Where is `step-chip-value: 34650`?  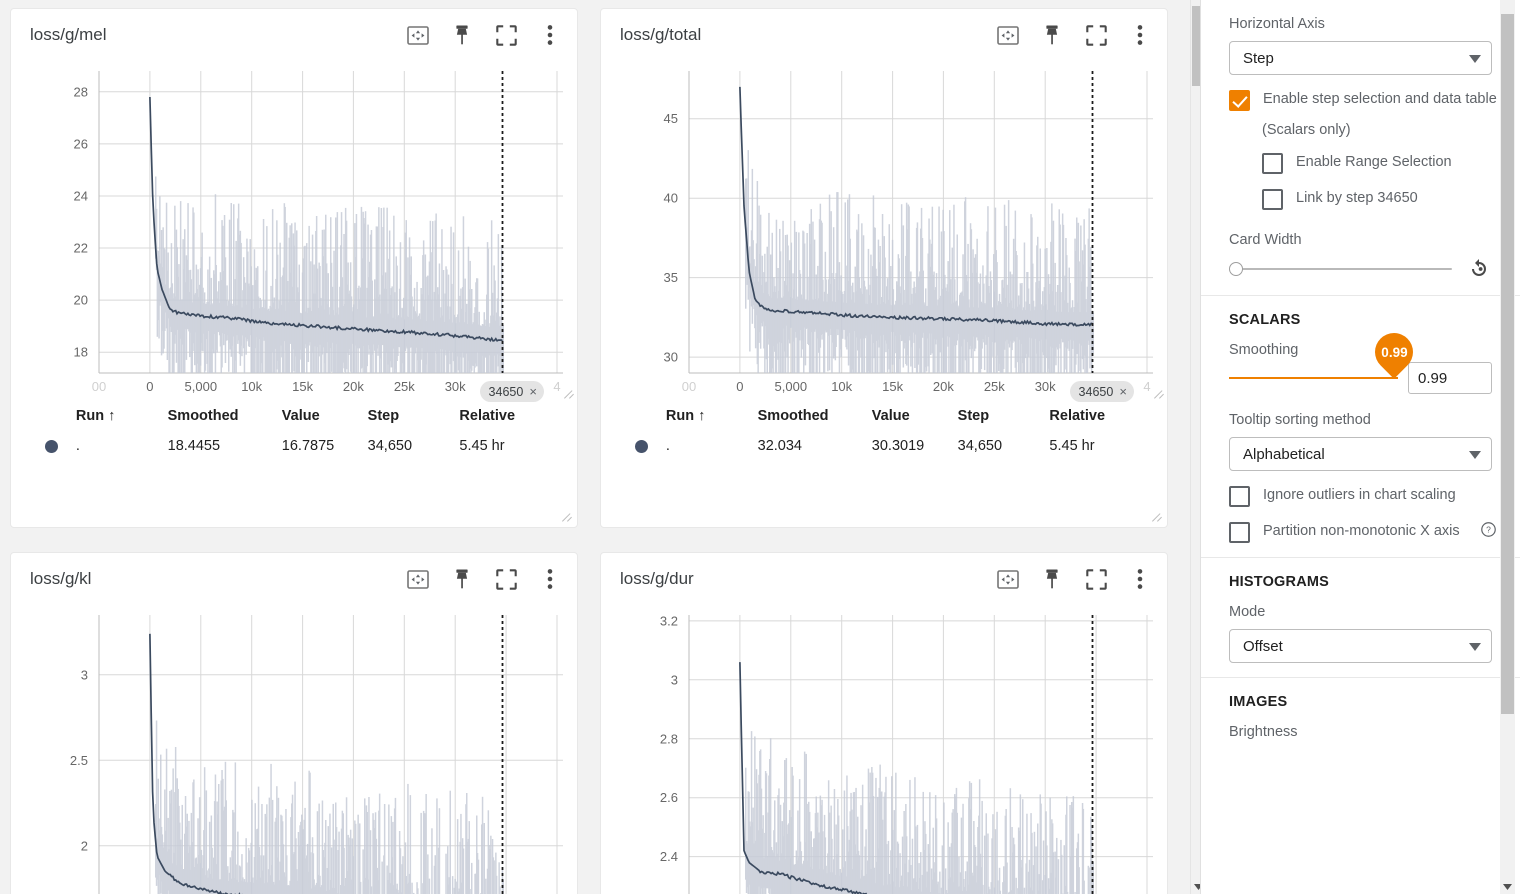
step-chip-value: 34650 is located at coordinates (1096, 391).